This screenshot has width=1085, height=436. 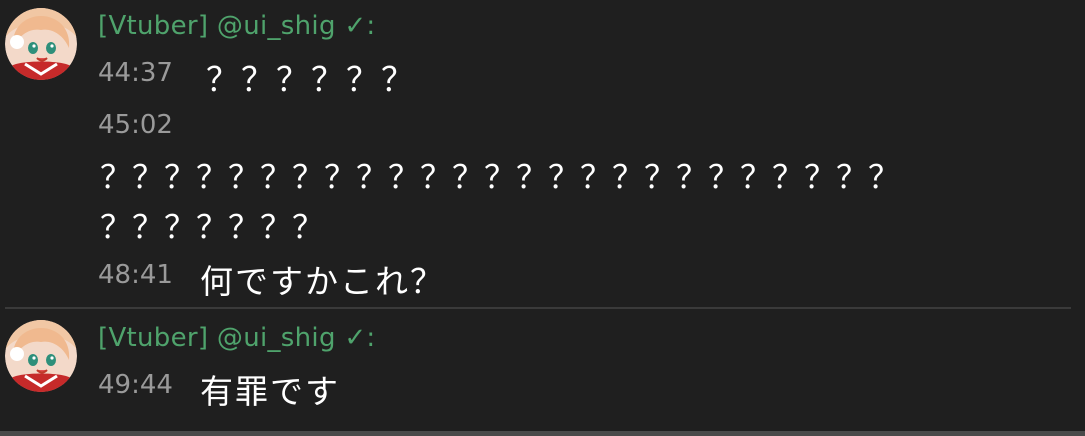 I want to click on message-text: 何ですかこれ？, so click(x=322, y=281).